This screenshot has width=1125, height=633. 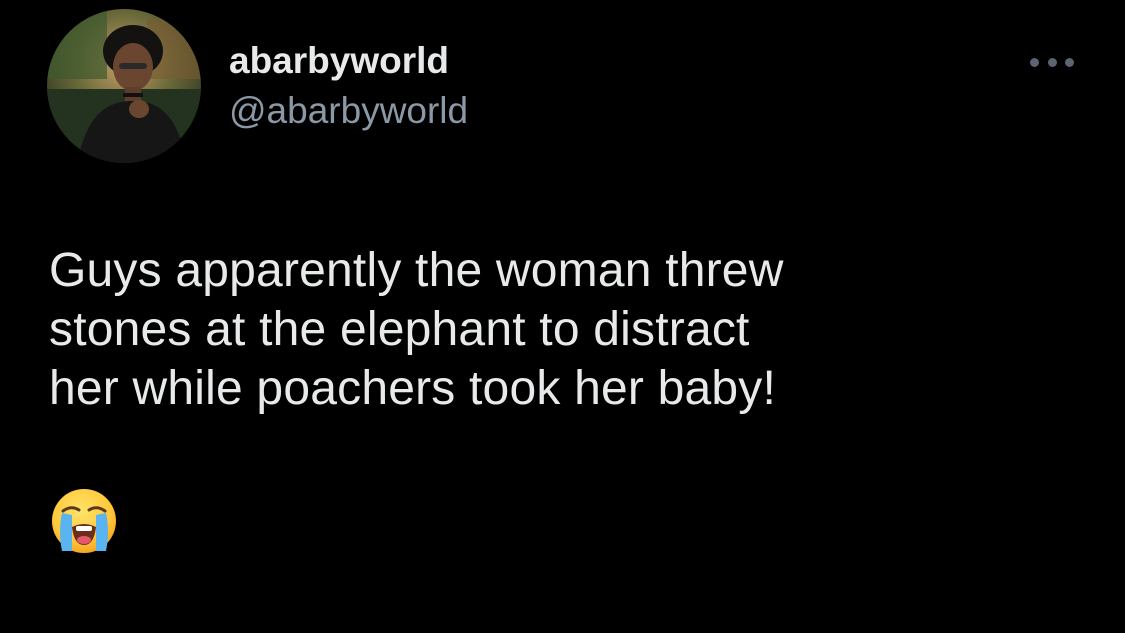 I want to click on more-options-icon, so click(x=1052, y=62).